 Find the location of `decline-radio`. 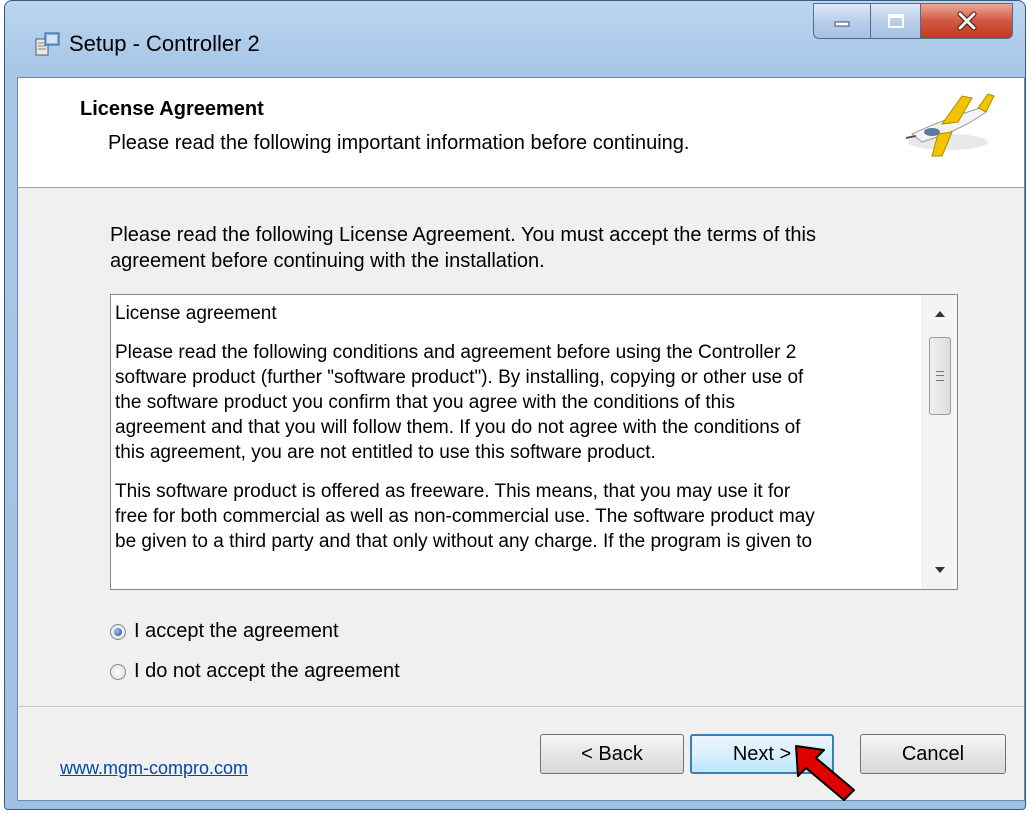

decline-radio is located at coordinates (118, 671).